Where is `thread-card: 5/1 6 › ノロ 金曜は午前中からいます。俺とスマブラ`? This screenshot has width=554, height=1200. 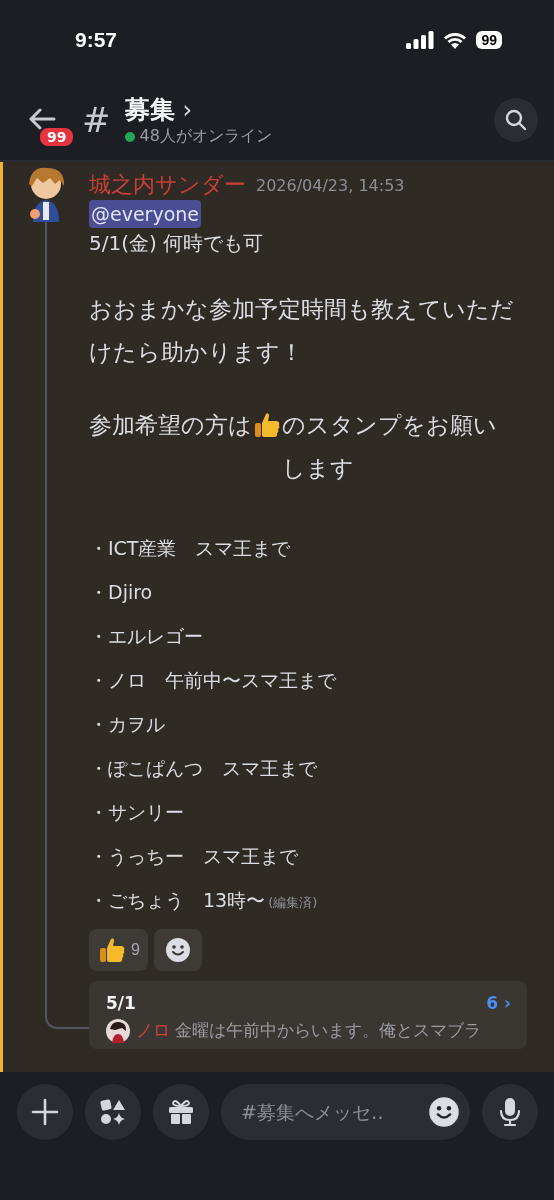 thread-card: 5/1 6 › ノロ 金曜は午前中からいます。俺とスマブラ is located at coordinates (308, 1015).